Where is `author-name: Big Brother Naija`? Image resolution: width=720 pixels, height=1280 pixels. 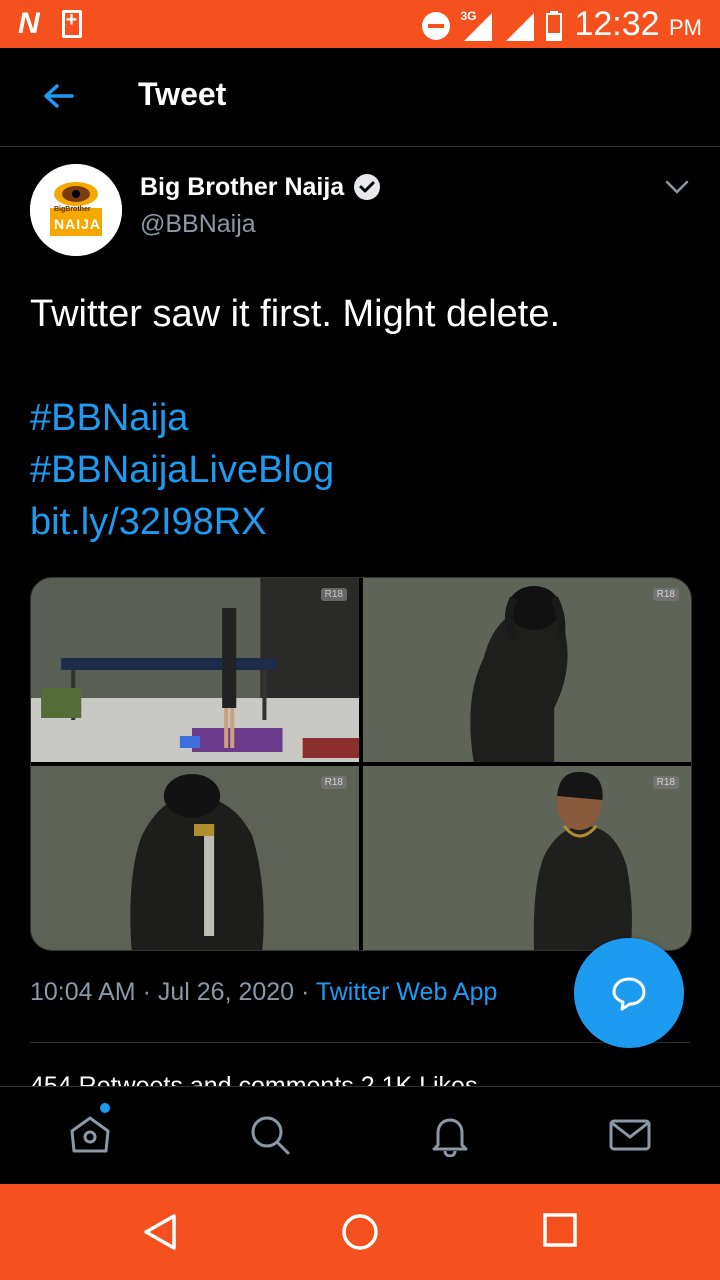 author-name: Big Brother Naija is located at coordinates (261, 187).